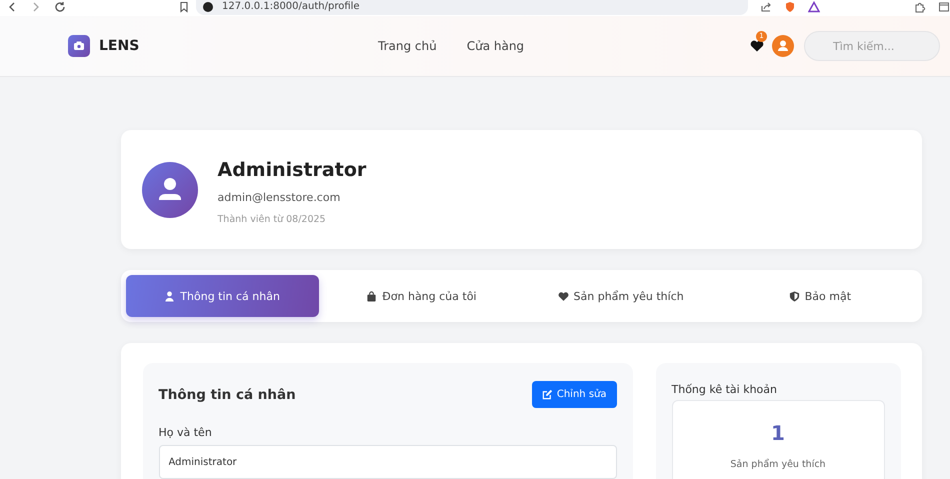 The width and height of the screenshot is (950, 479). I want to click on edit-icon, so click(547, 394).